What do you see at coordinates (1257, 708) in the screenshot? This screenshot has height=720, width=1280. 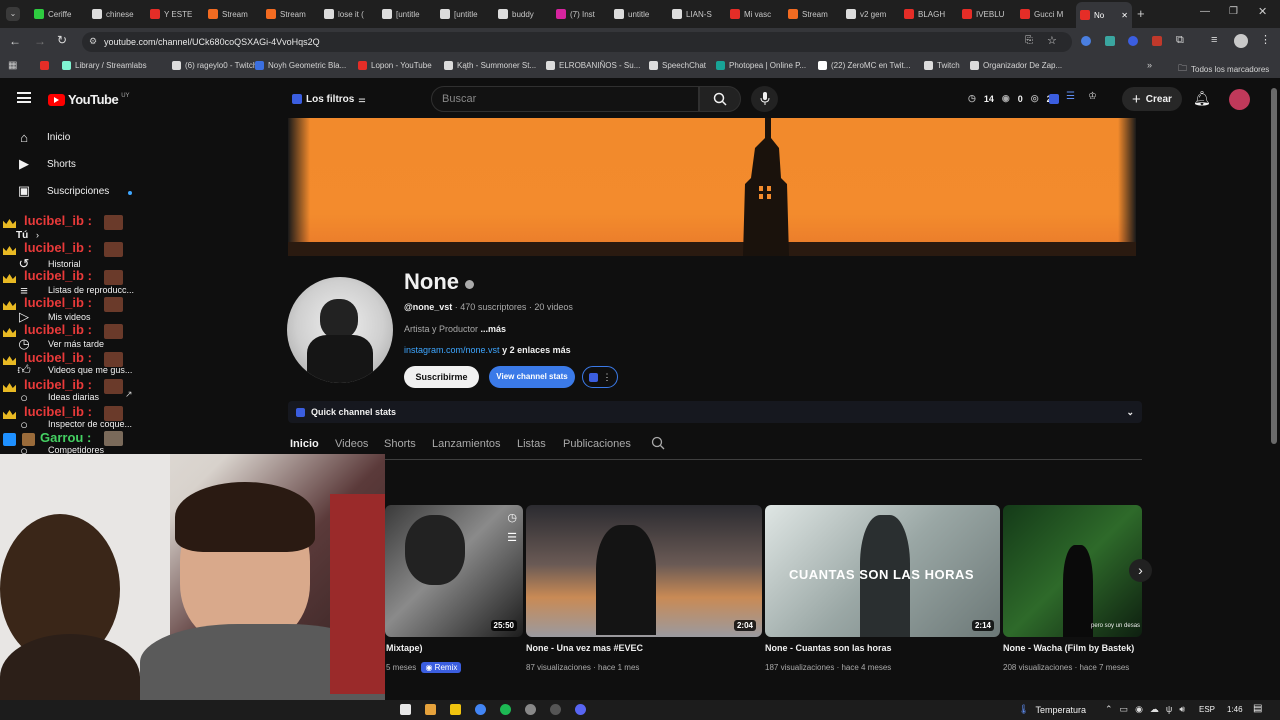 I see `notification-center-icon: ▤` at bounding box center [1257, 708].